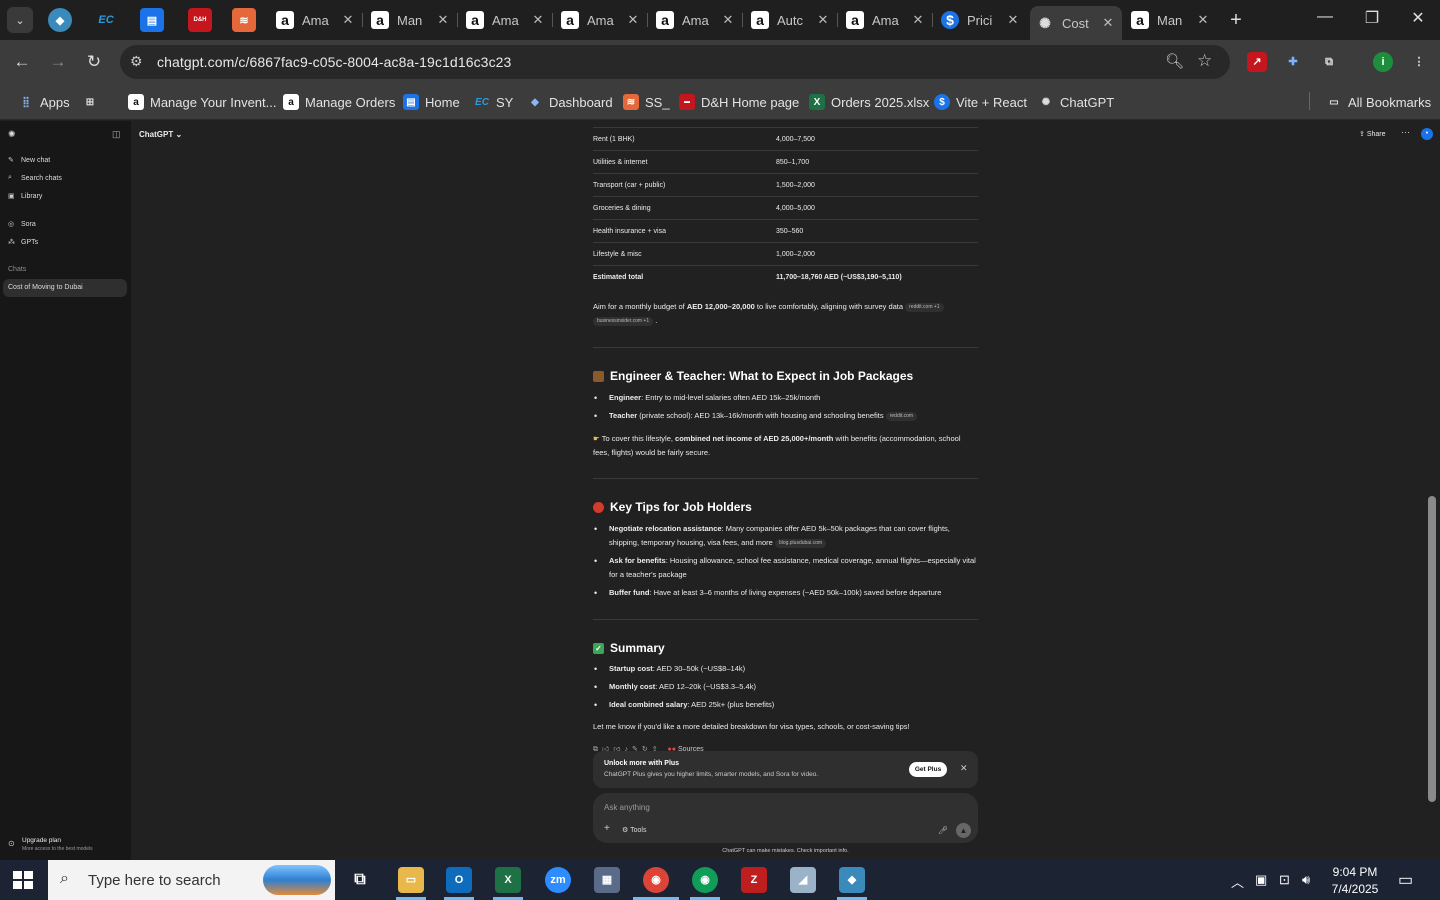  I want to click on sidebar-sora: ◎ Sora, so click(22, 224).